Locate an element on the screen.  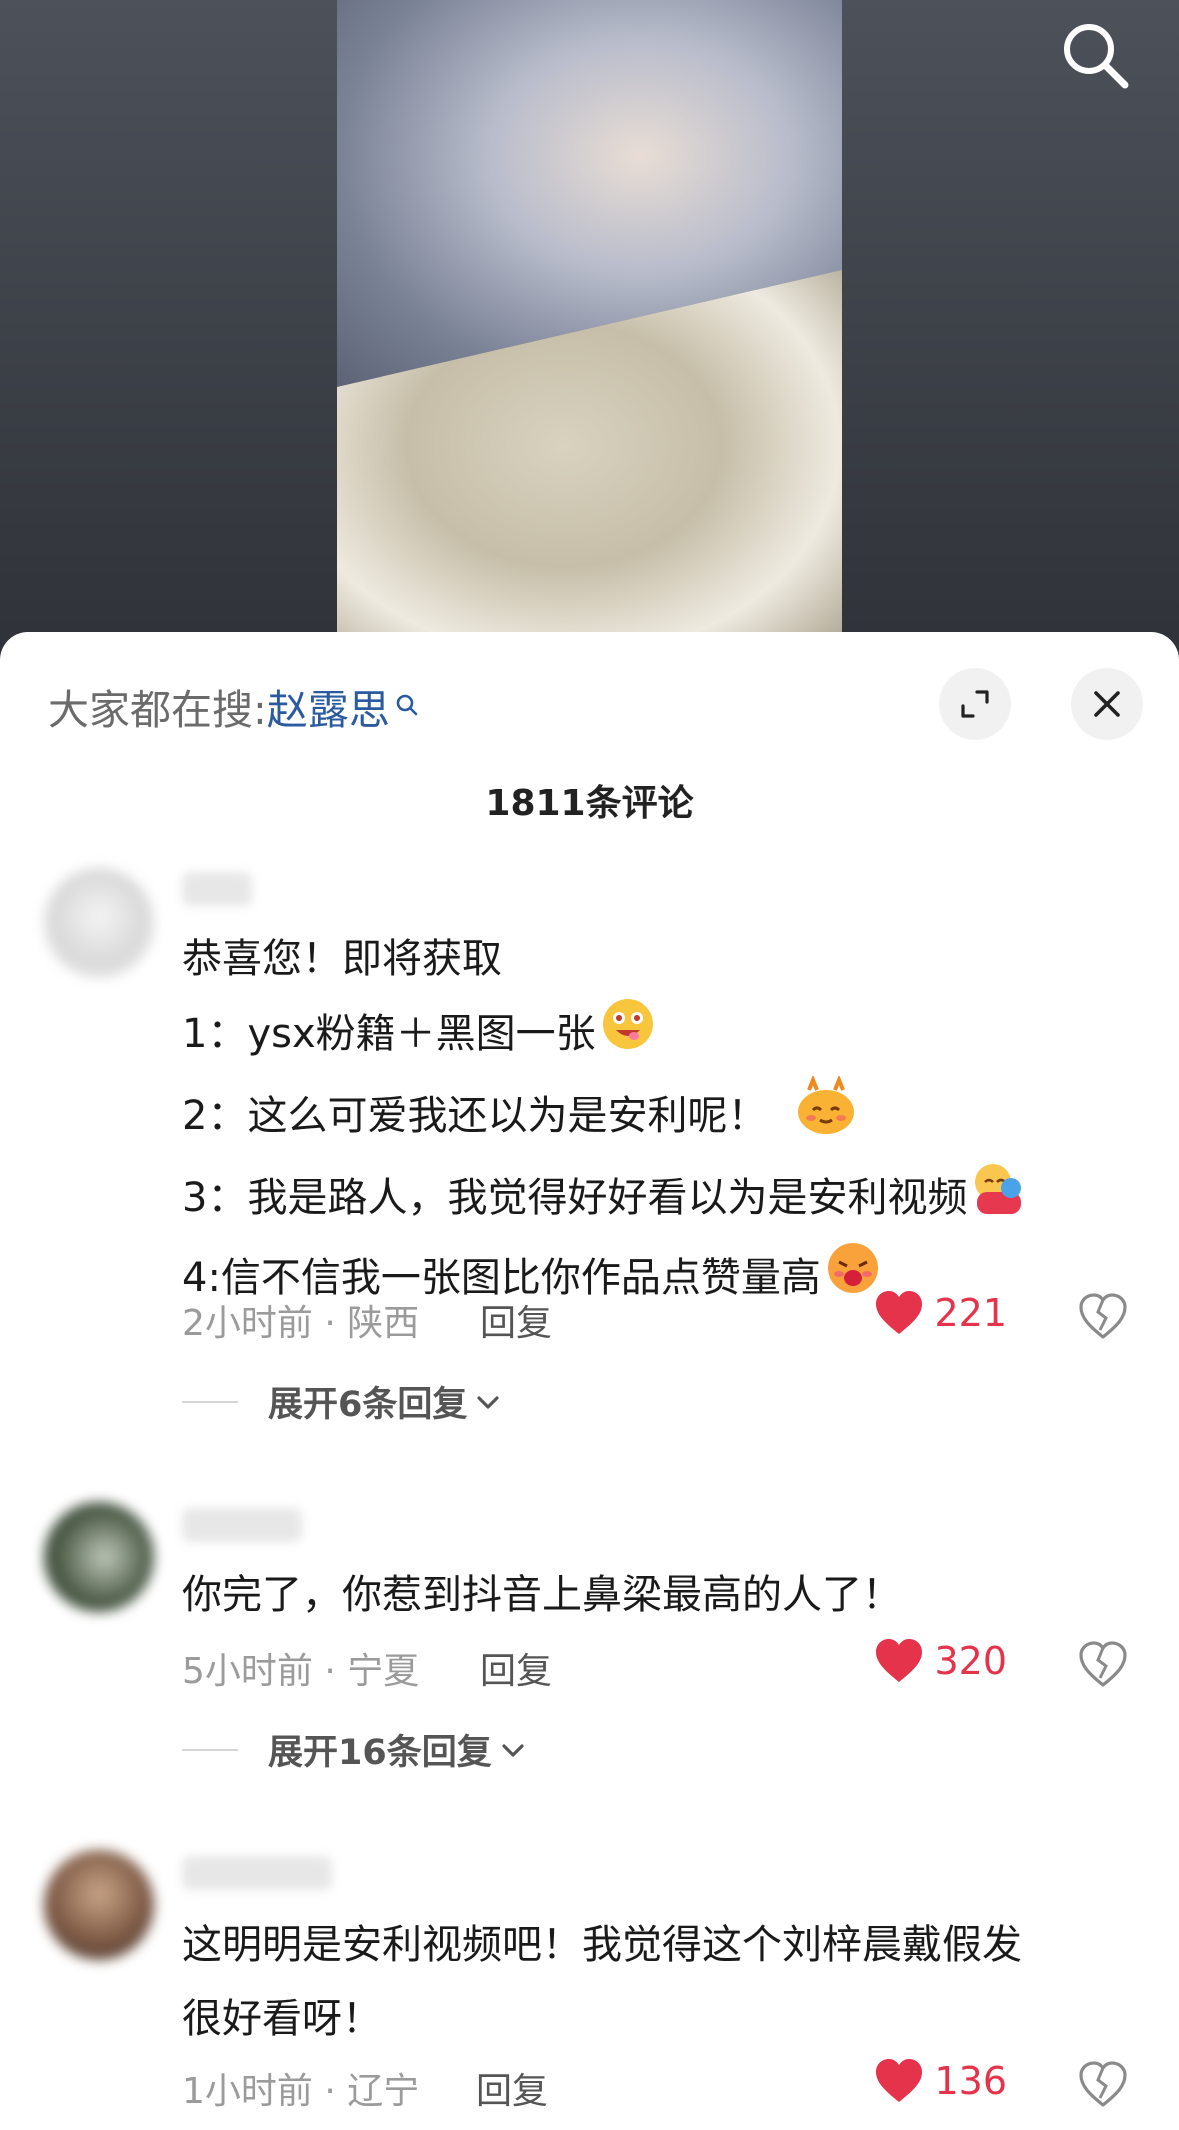
like-button: 136 is located at coordinates (940, 2081).